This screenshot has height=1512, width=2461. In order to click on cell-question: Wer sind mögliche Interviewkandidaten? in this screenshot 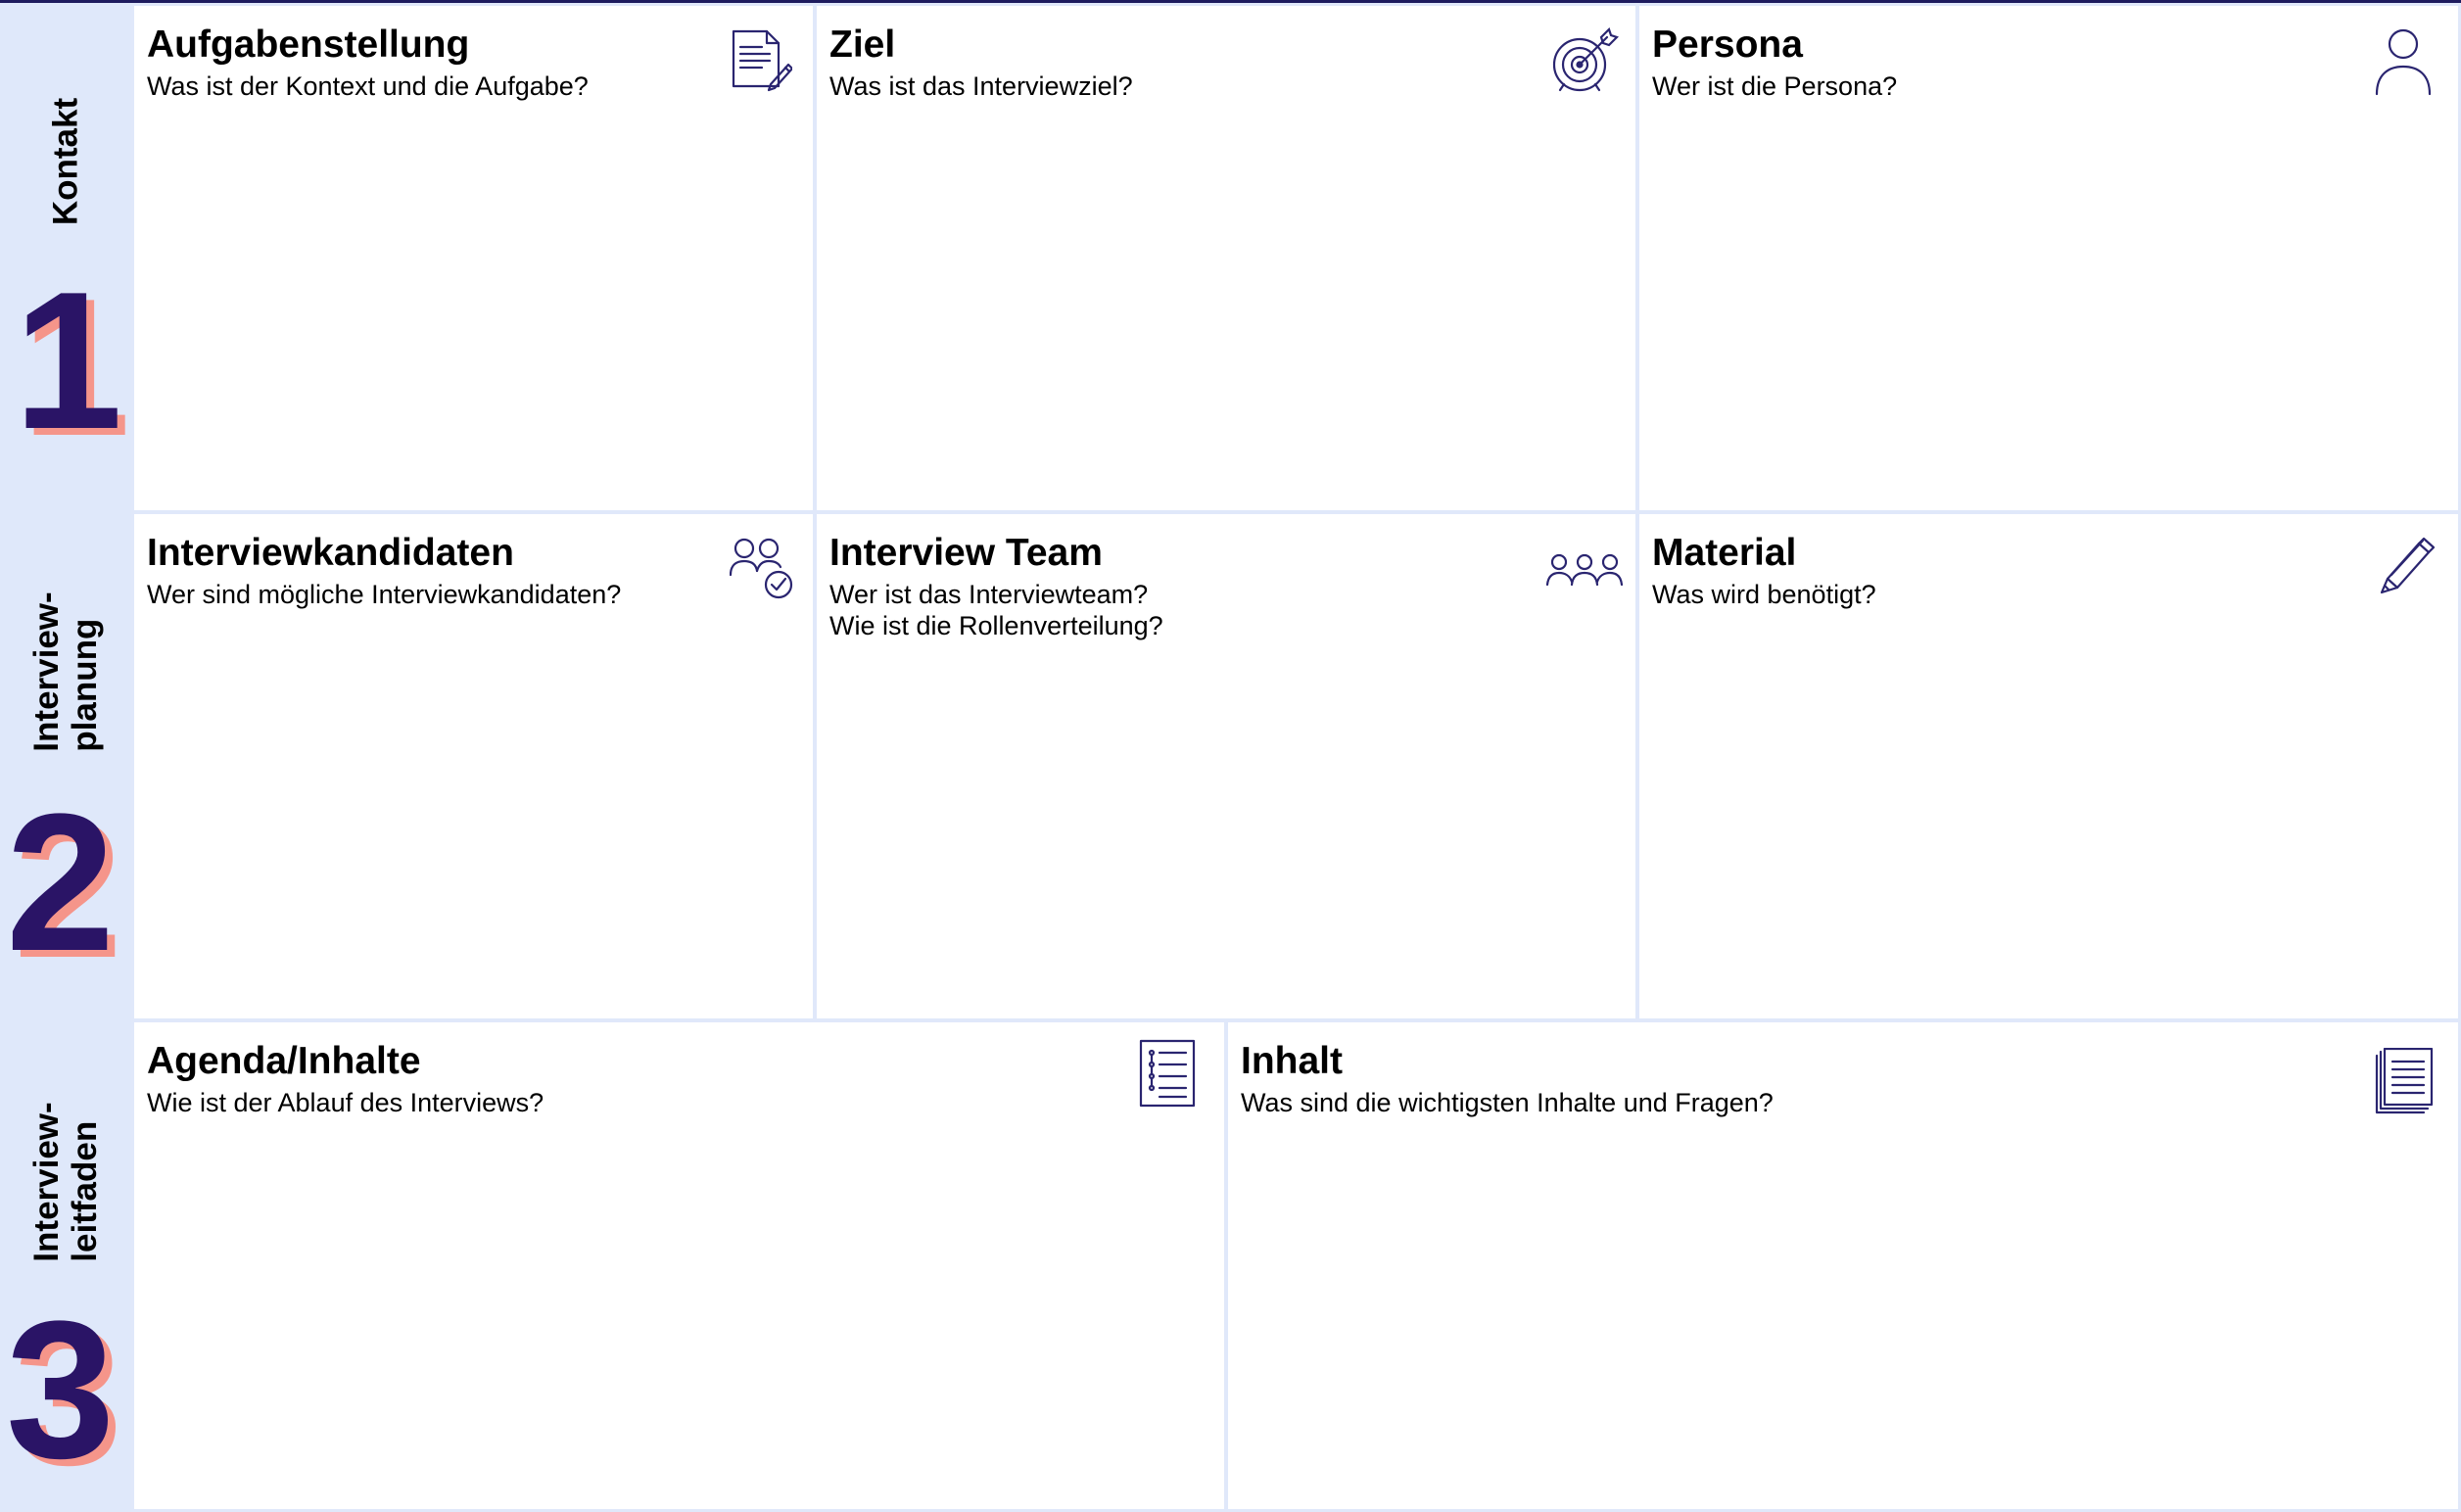, I will do `click(384, 594)`.